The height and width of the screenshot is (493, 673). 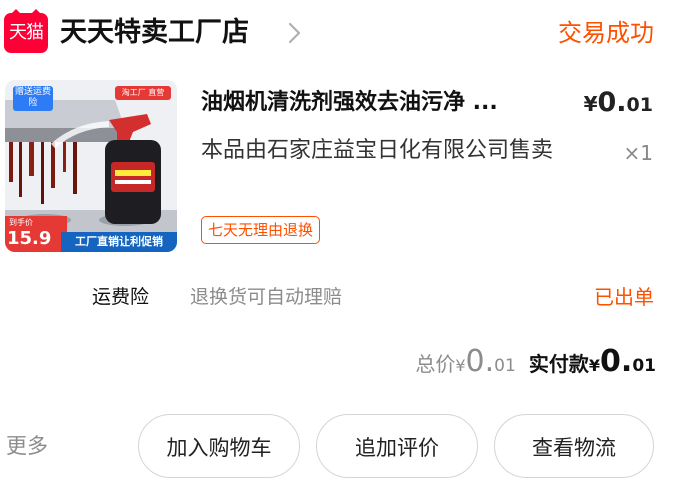 What do you see at coordinates (91, 166) in the screenshot?
I see `product-image: 赠送运费险 淘工厂 直营 到手价 15.9 工厂直销让利促销` at bounding box center [91, 166].